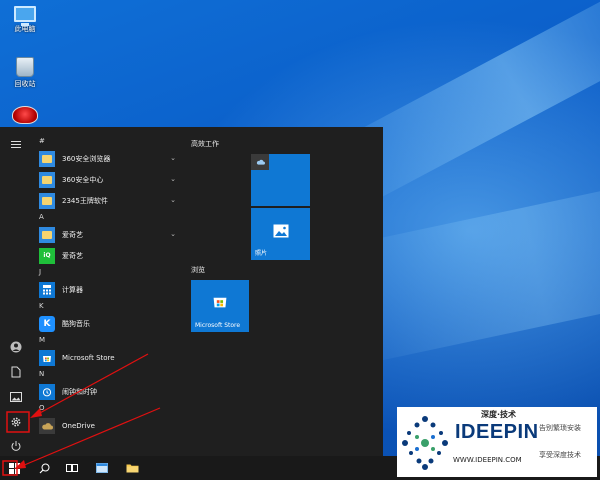 The image size is (600, 480). I want to click on app-group-header: N, so click(42, 374).